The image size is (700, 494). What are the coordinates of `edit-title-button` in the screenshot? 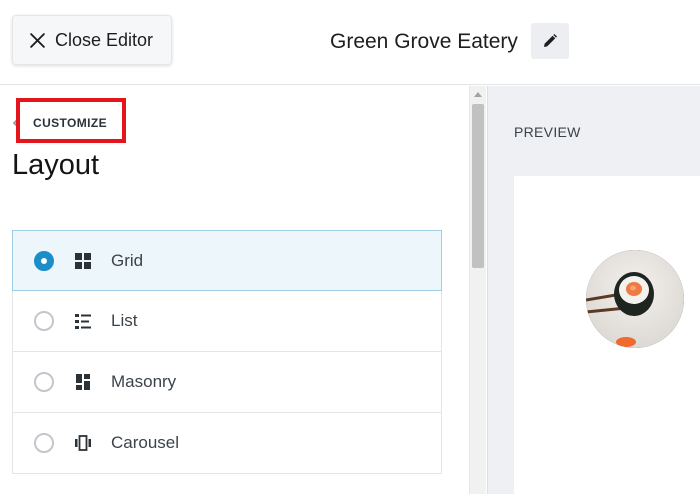 It's located at (550, 41).